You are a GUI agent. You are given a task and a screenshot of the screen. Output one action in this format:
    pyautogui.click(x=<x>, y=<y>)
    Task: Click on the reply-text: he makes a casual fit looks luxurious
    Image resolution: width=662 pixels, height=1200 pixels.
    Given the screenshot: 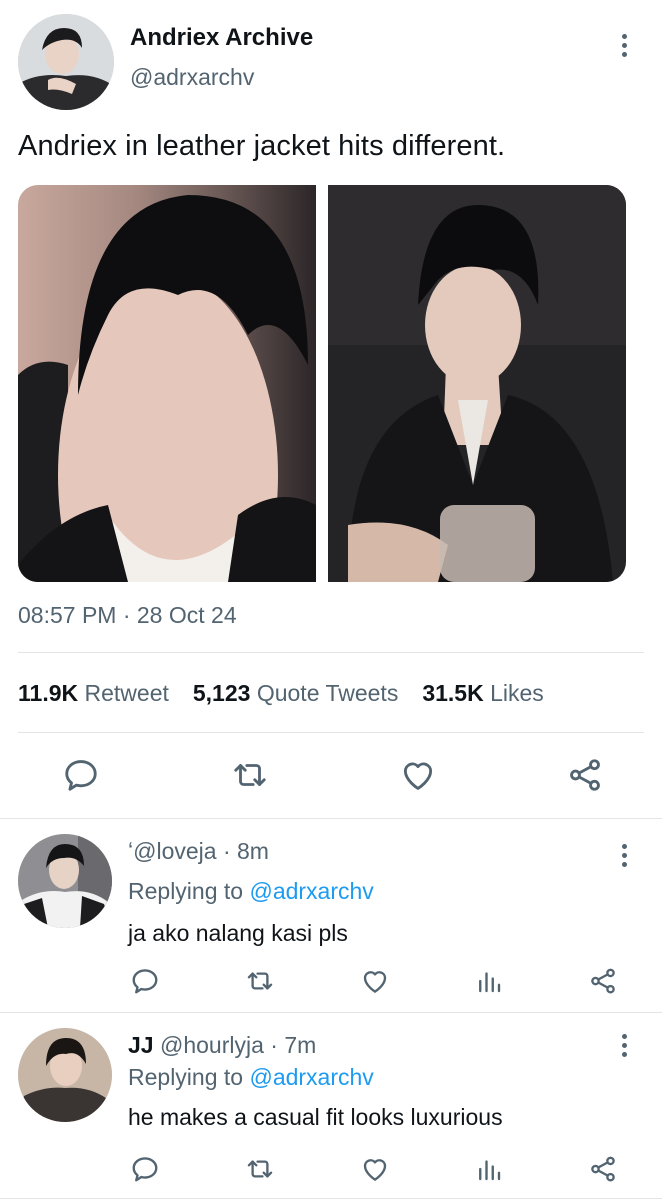 What is the action you would take?
    pyautogui.click(x=315, y=1117)
    